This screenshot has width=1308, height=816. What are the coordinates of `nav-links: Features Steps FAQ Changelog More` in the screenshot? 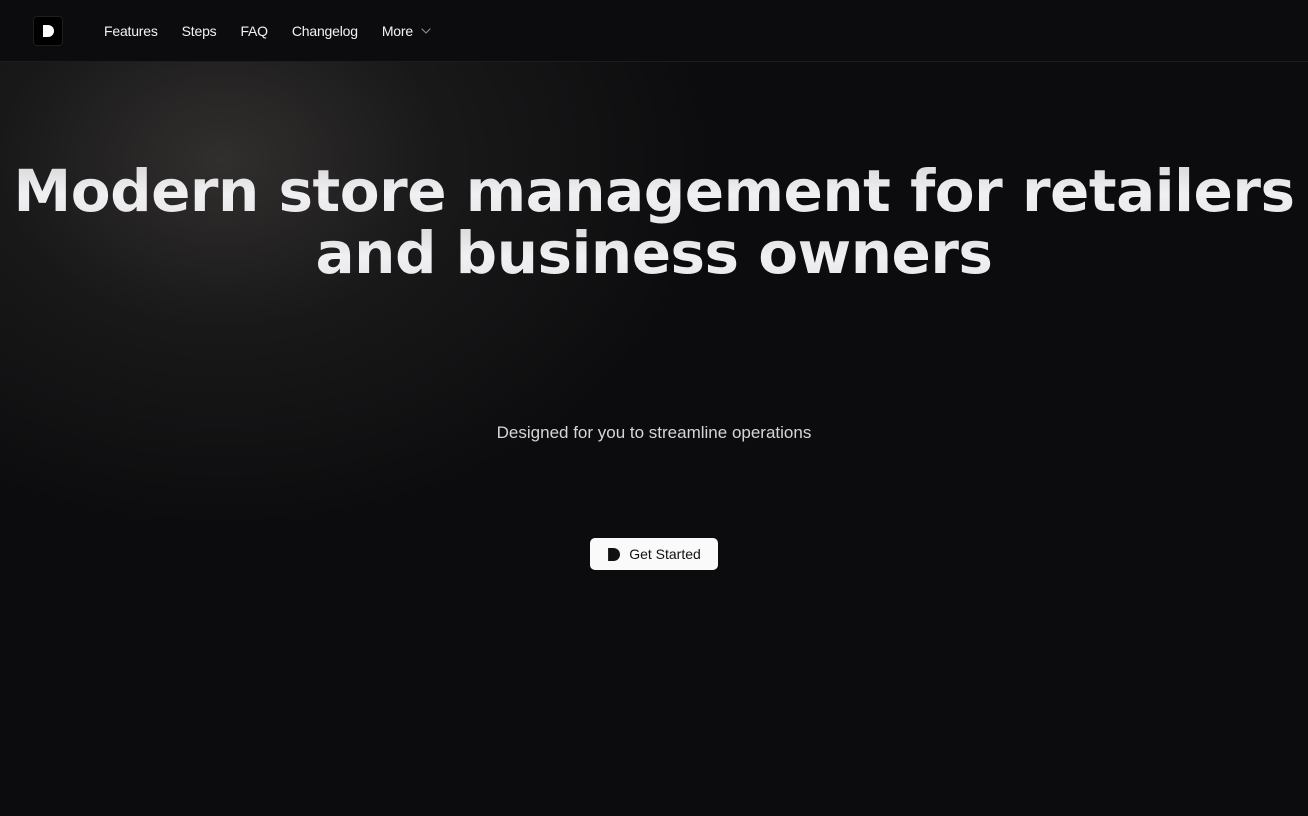 It's located at (267, 31).